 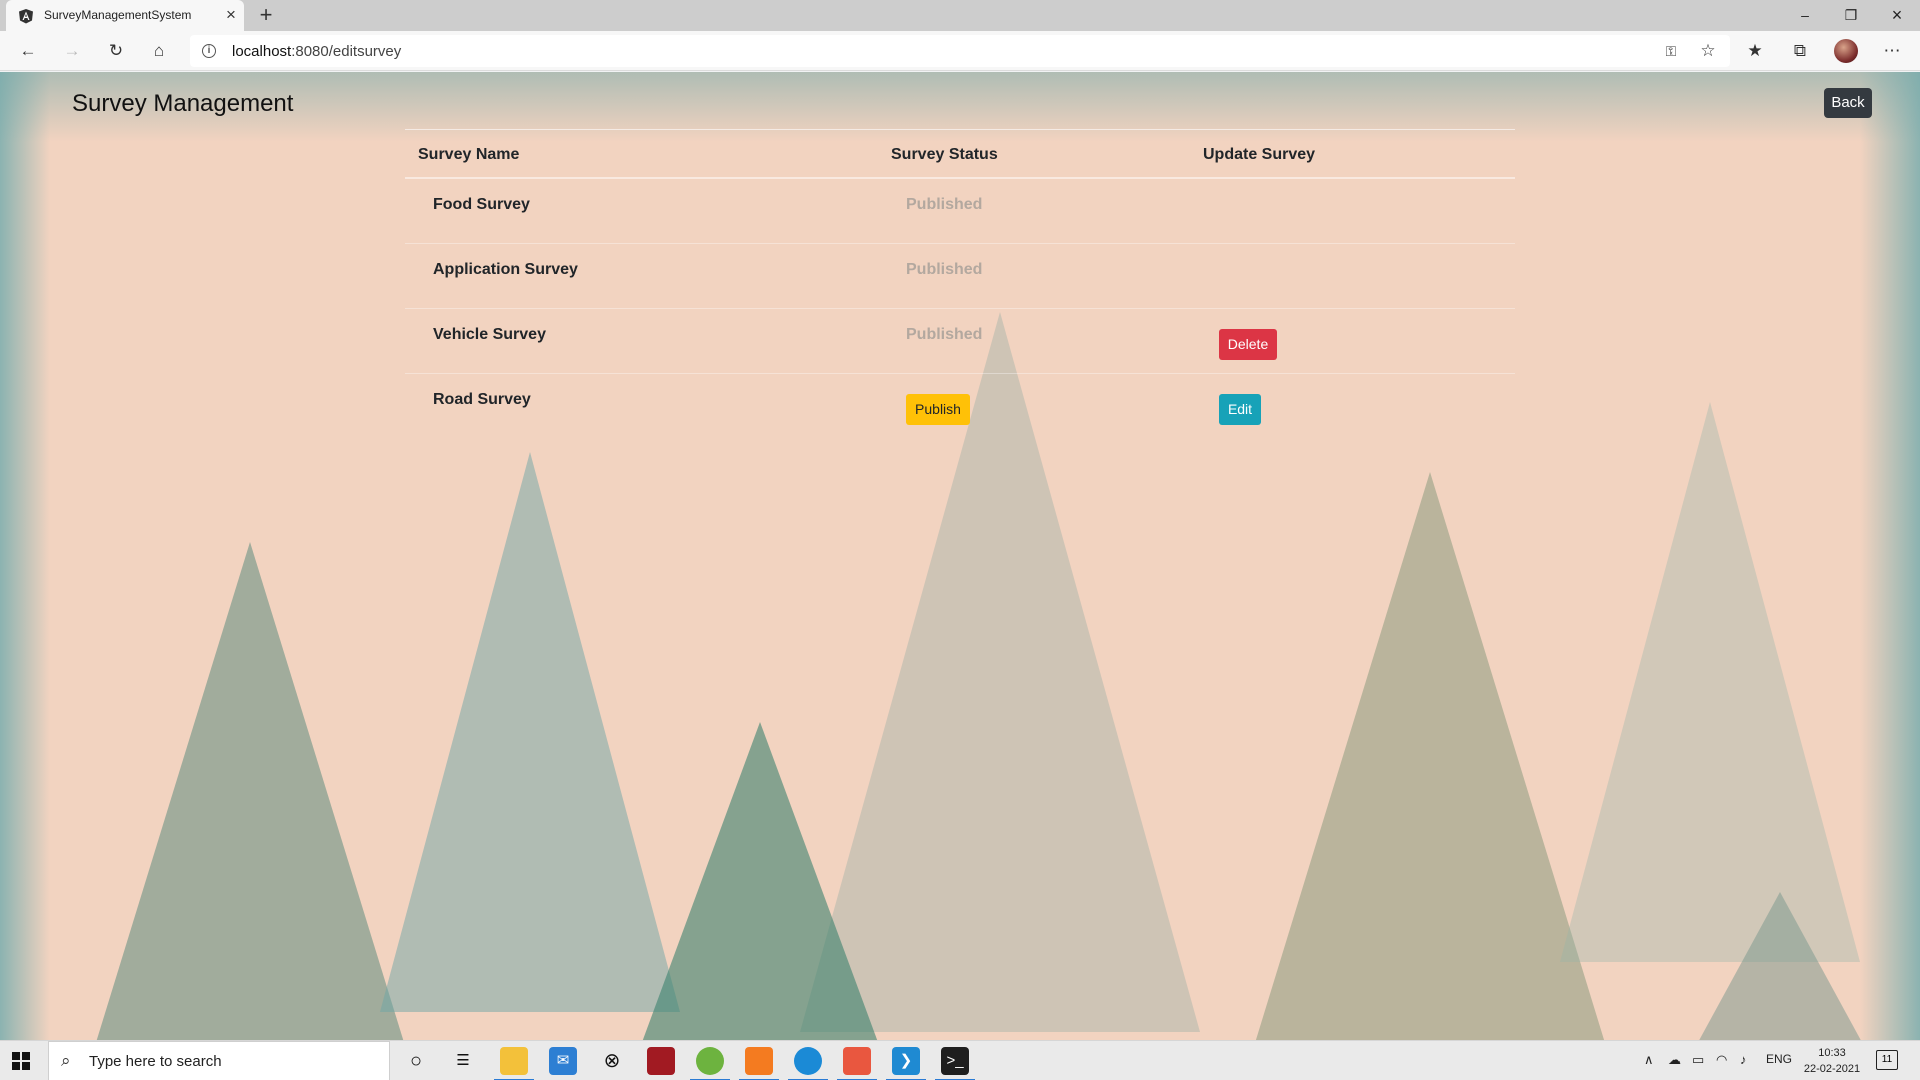 I want to click on back-icon: ←, so click(x=28, y=51).